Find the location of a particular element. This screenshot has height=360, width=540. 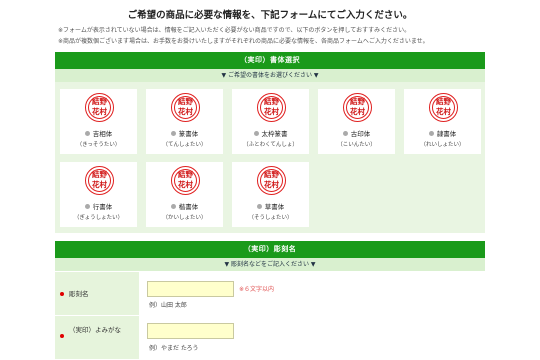

font-reading: （ふとわくてんしょ） is located at coordinates (270, 145).